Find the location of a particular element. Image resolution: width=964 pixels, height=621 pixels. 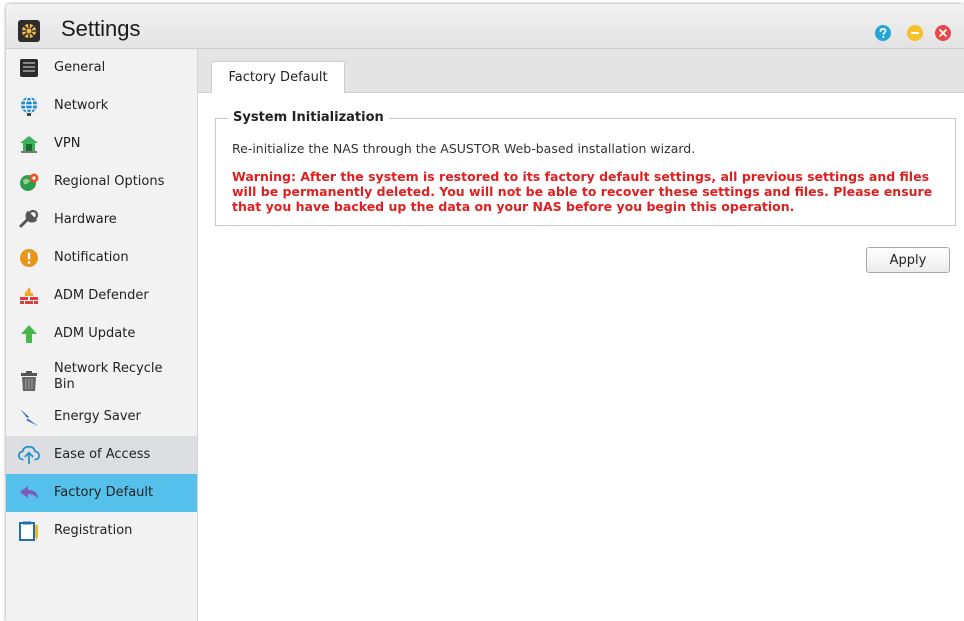

sidebar-item-label: Ease of Access is located at coordinates (102, 454).